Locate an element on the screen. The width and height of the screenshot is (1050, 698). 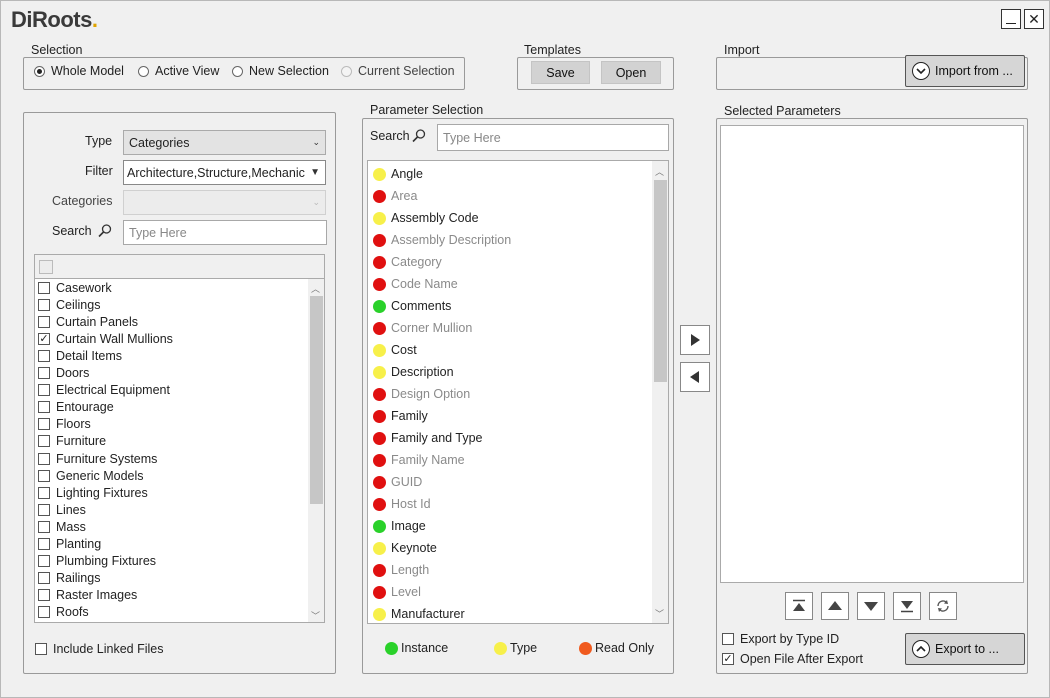
parameter-list-item: Comments is located at coordinates (412, 306).